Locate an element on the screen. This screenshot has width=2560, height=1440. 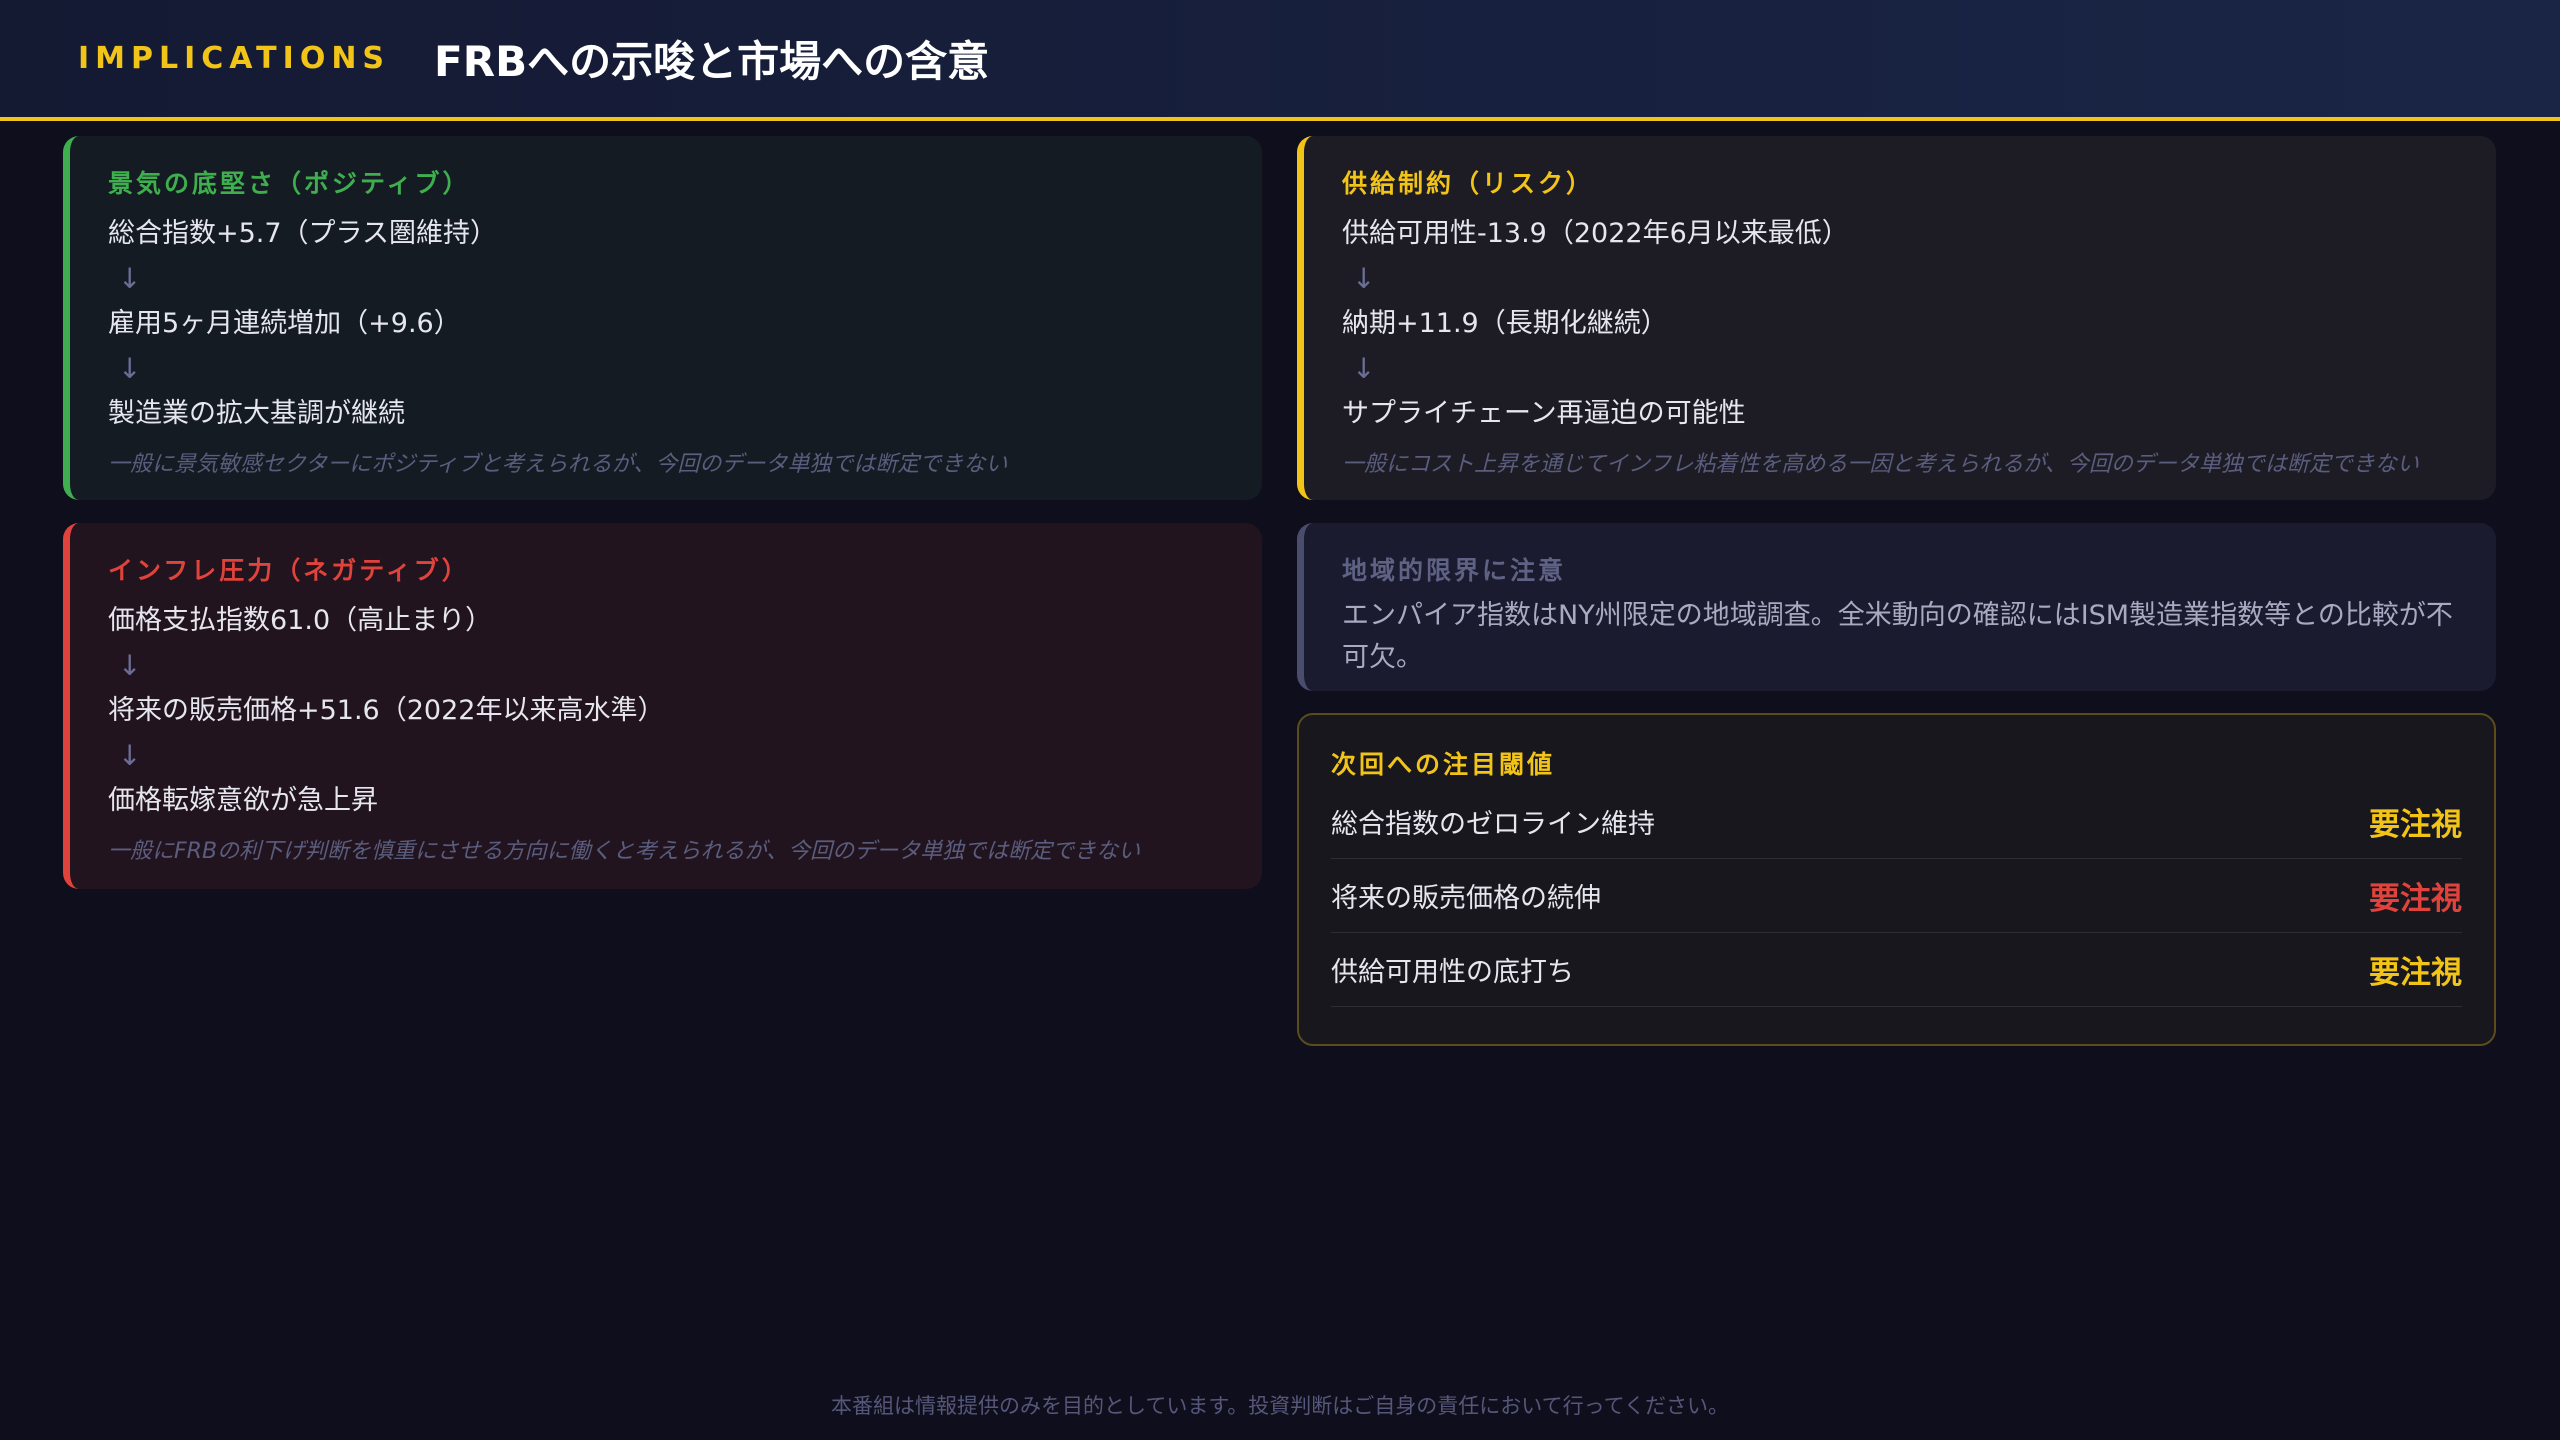
watch-label: 将来の販売価格の続伸 is located at coordinates (1466, 898).